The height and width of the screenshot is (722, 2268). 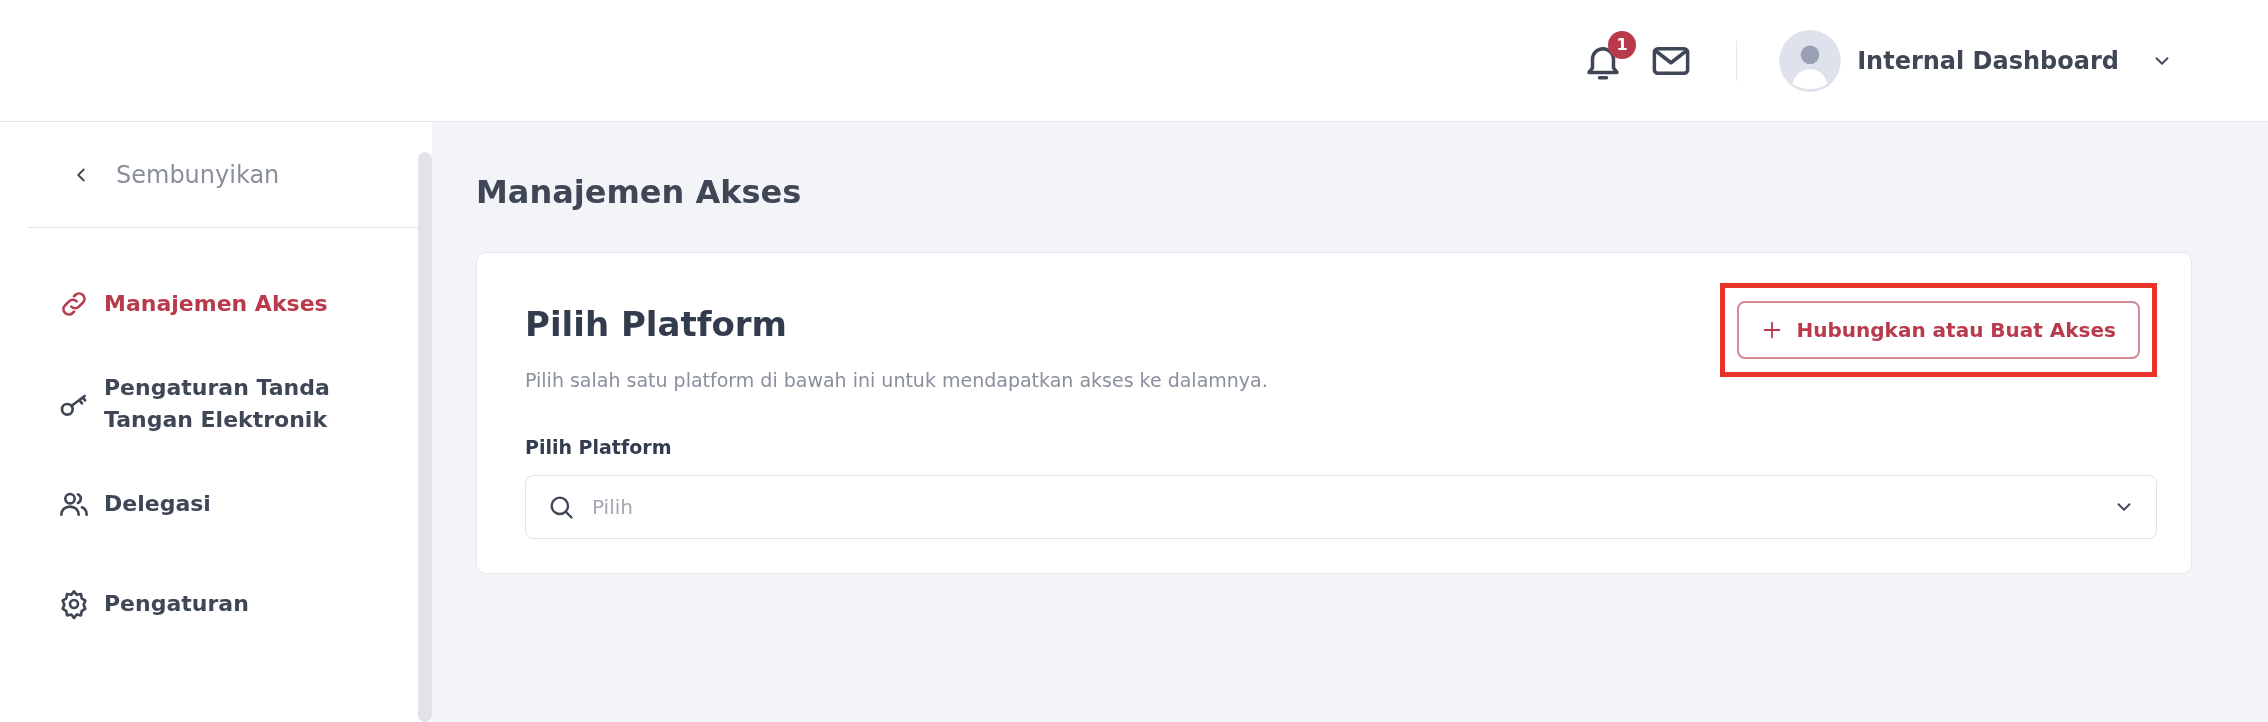 What do you see at coordinates (223, 504) in the screenshot?
I see `sidebar-item: Delegasi` at bounding box center [223, 504].